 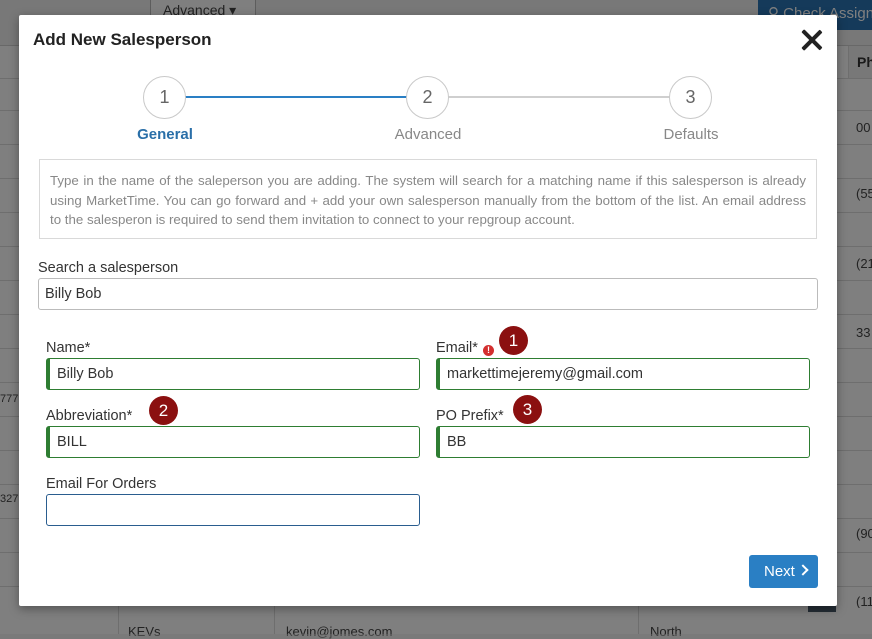 What do you see at coordinates (812, 40) in the screenshot?
I see `close-icon` at bounding box center [812, 40].